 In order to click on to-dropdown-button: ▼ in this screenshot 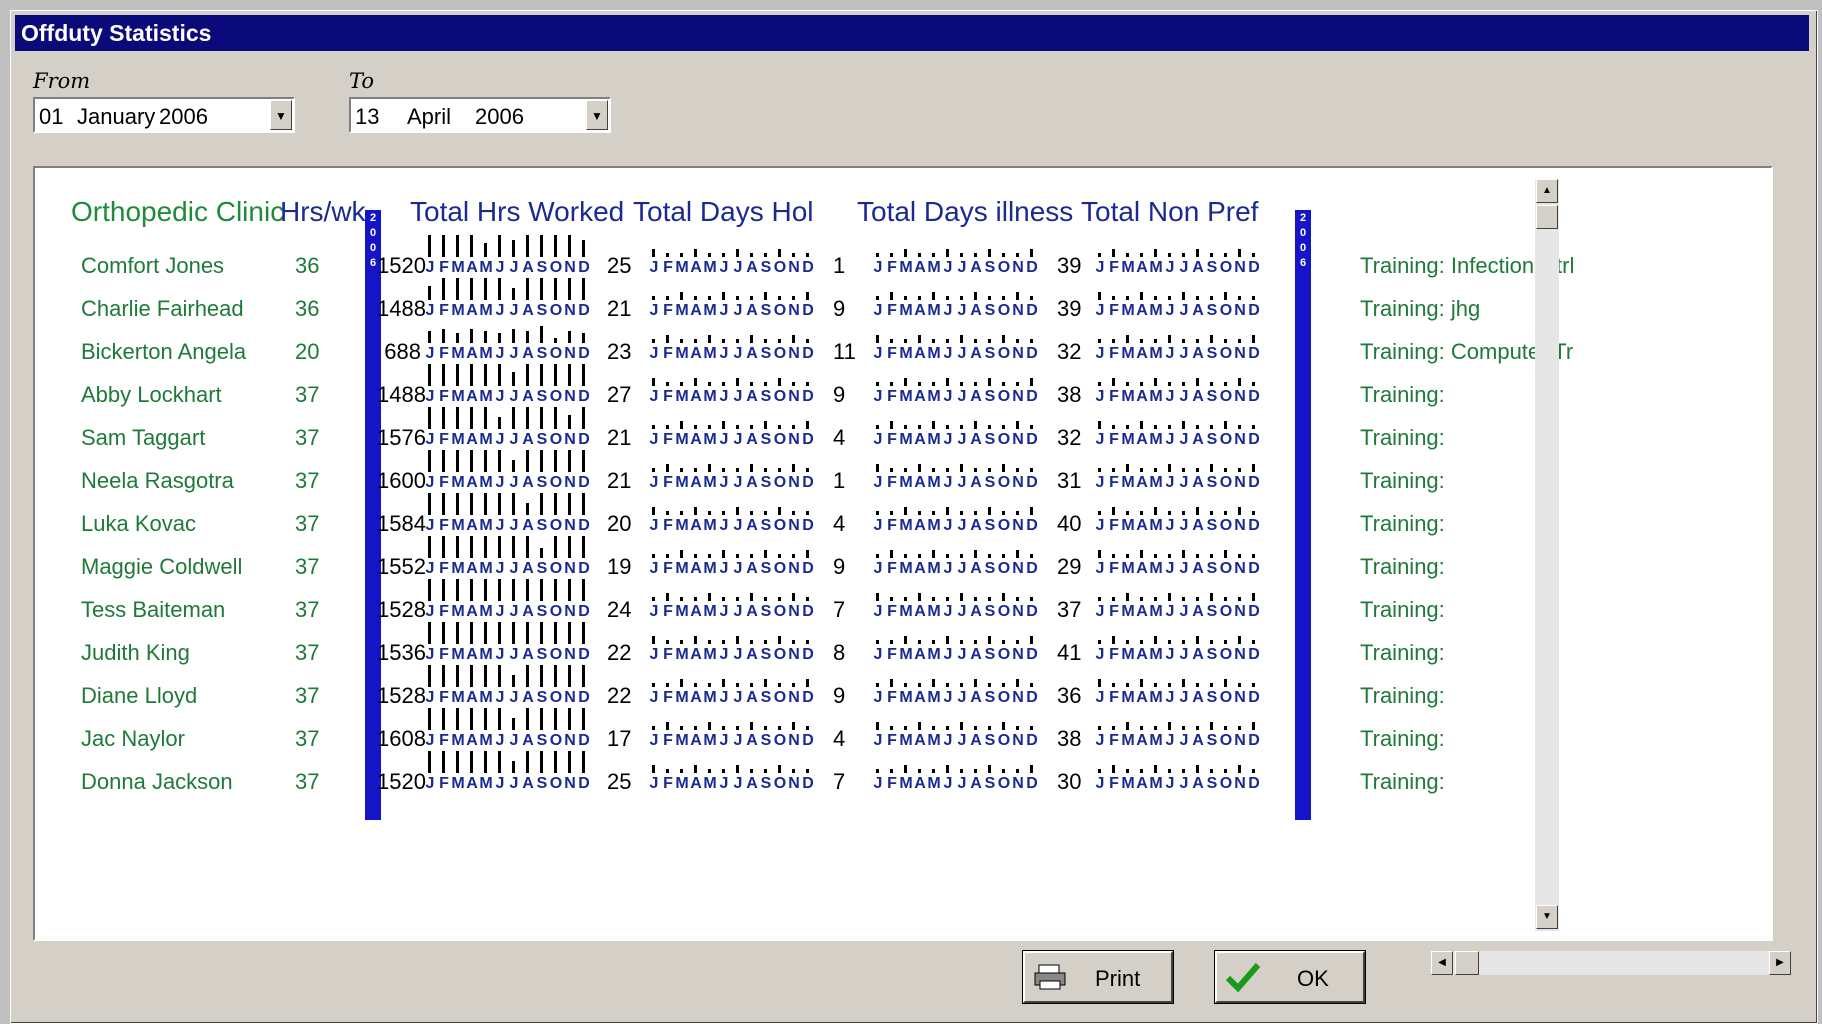, I will do `click(597, 115)`.